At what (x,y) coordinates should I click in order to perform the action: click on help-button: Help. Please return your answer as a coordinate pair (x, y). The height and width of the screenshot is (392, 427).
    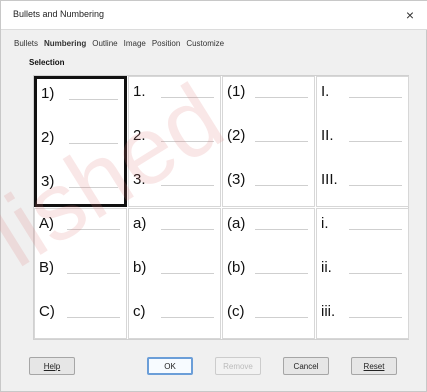
    Looking at the image, I should click on (52, 366).